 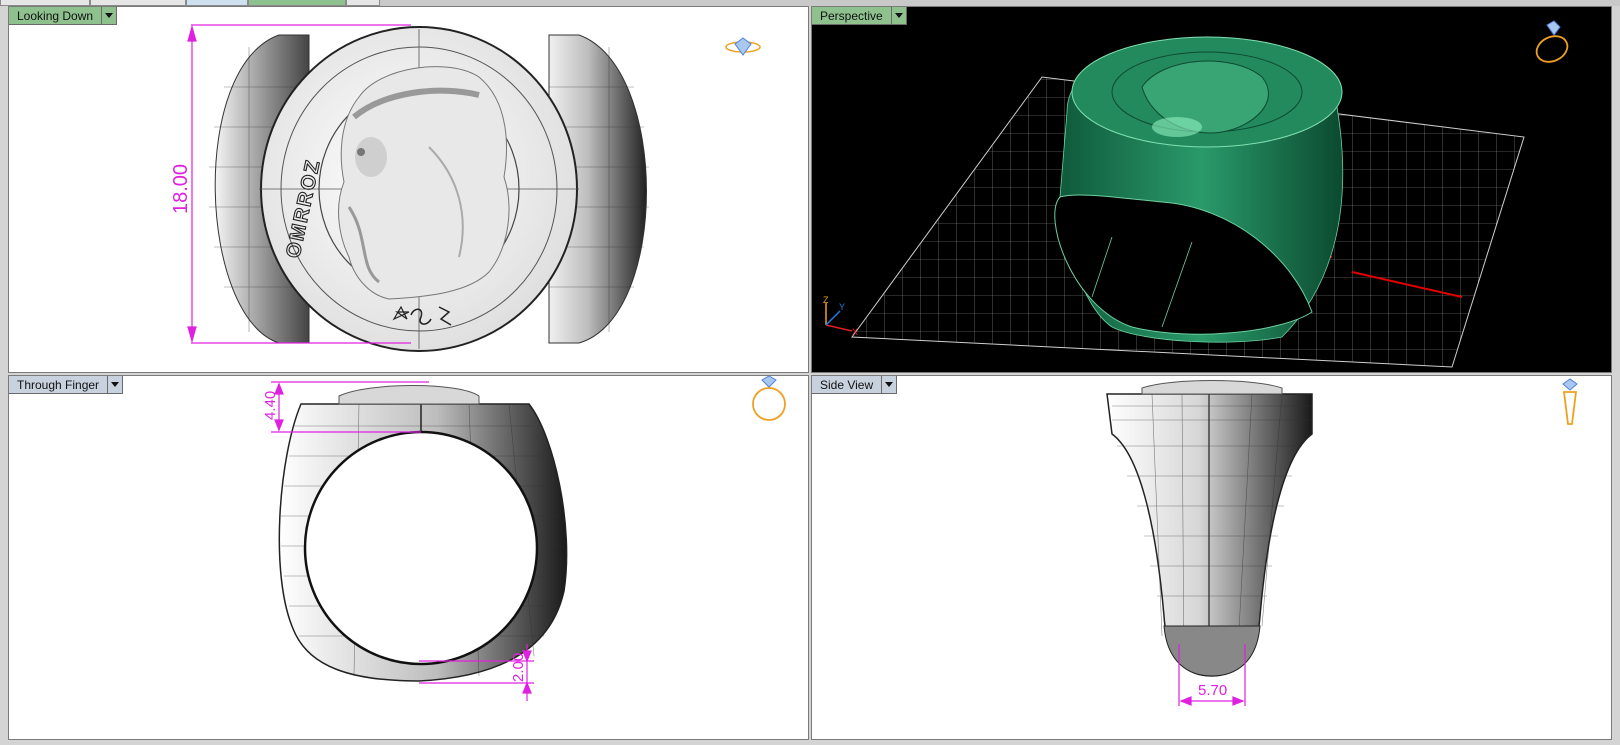 I want to click on viewport-label: Perspective, so click(x=859, y=16).